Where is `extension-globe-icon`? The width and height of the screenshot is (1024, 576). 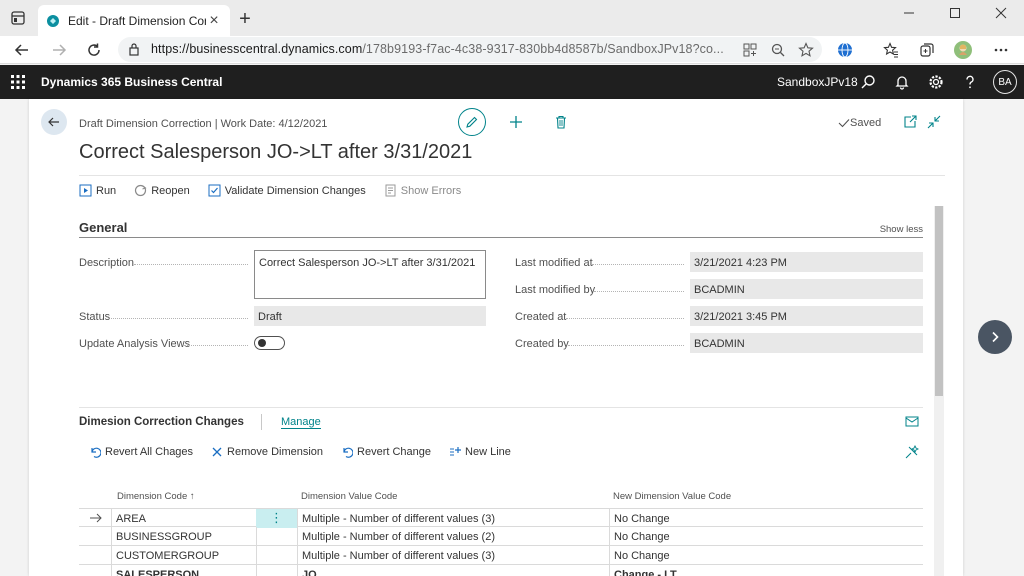 extension-globe-icon is located at coordinates (845, 50).